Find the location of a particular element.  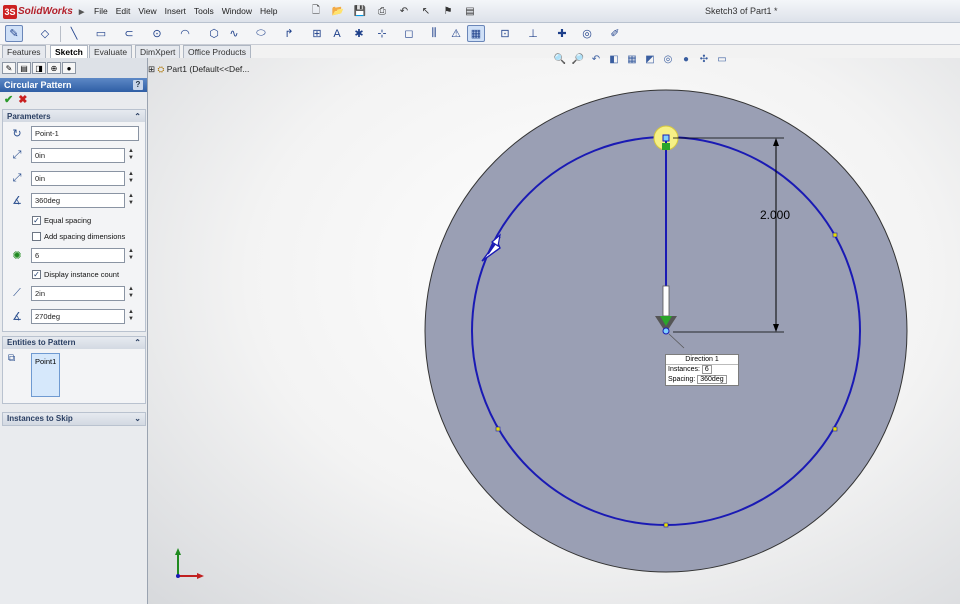

display-relations-icon: ⊥ is located at coordinates (533, 33).